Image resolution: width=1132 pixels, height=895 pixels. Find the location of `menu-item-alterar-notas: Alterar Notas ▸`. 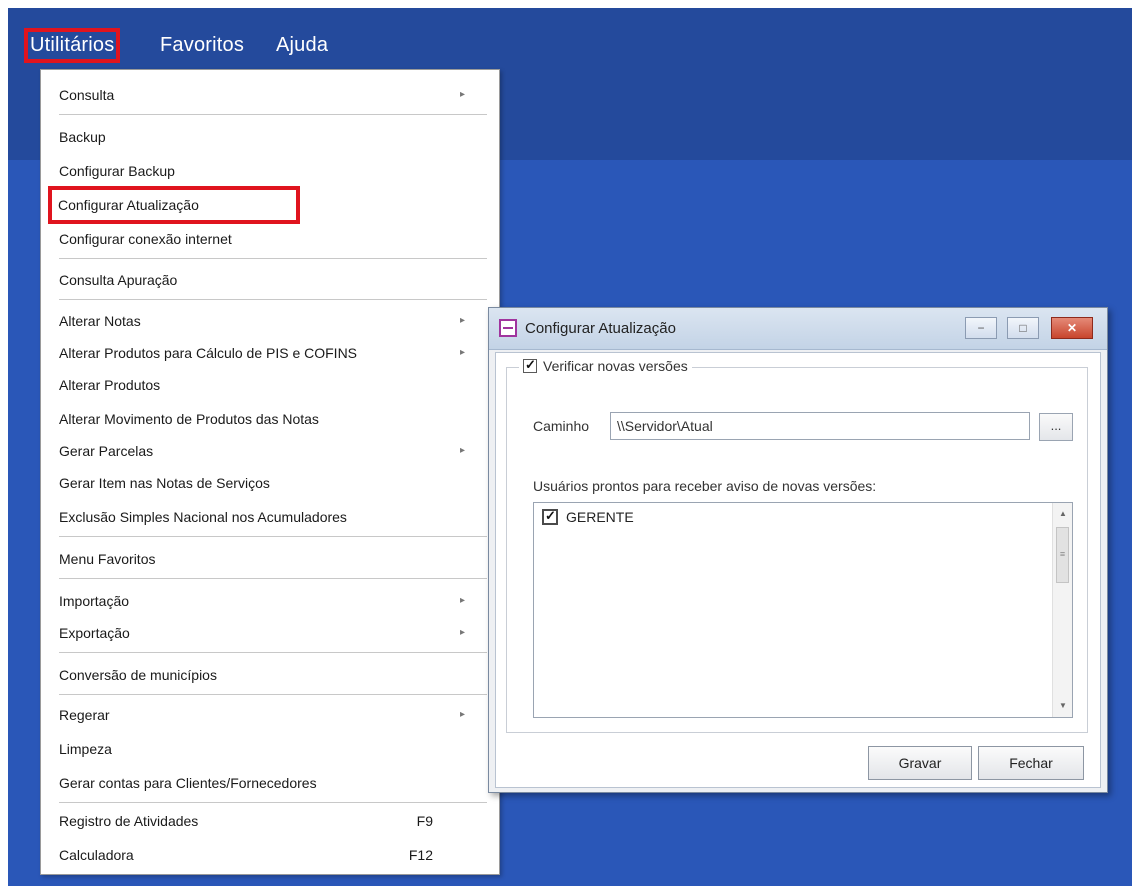

menu-item-alterar-notas: Alterar Notas ▸ is located at coordinates (271, 321).